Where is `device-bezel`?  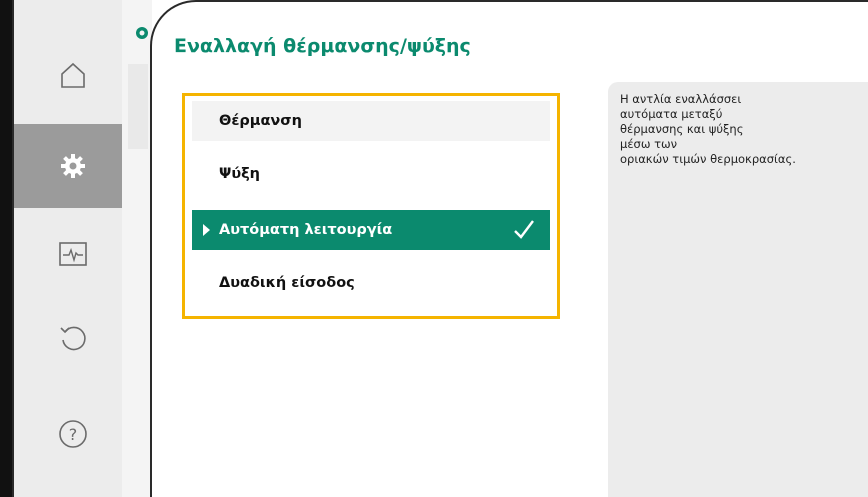 device-bezel is located at coordinates (6, 248).